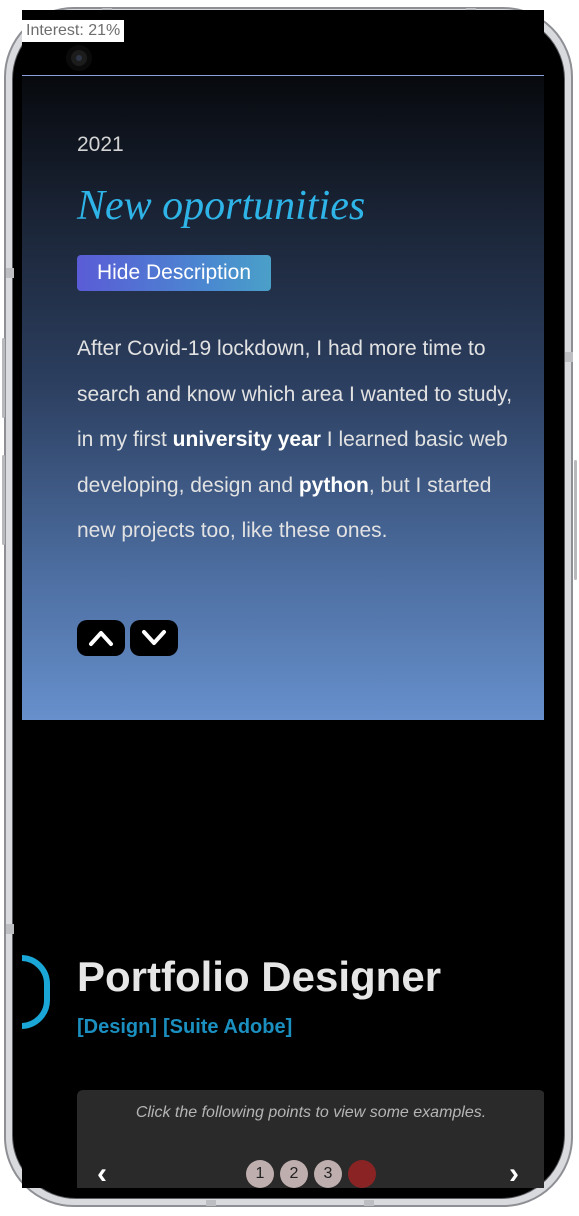 The width and height of the screenshot is (579, 1216). I want to click on description-highlight: university year, so click(246, 439).